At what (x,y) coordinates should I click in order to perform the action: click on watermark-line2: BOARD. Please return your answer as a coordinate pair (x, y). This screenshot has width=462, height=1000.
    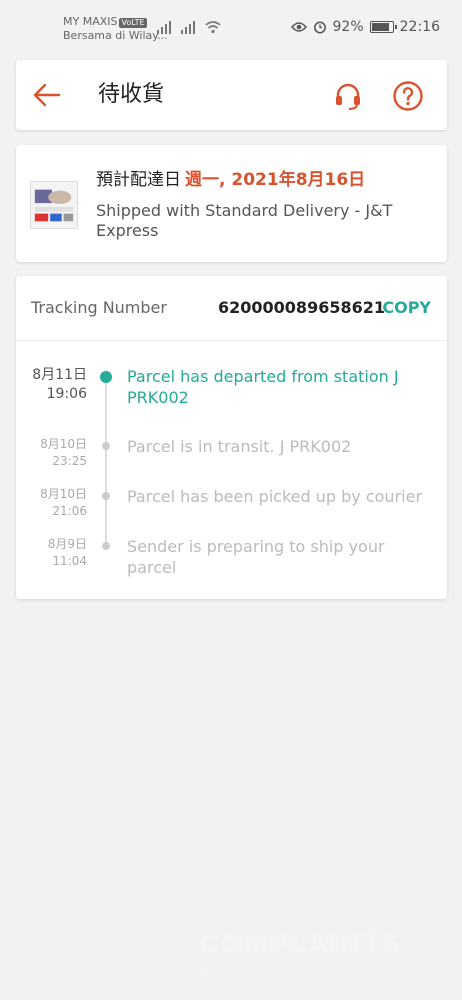
    Looking at the image, I should click on (244, 969).